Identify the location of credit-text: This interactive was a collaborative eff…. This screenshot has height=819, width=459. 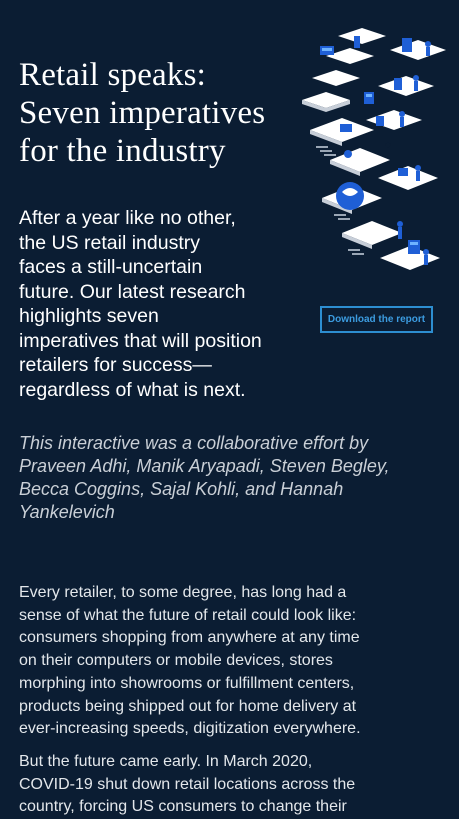
(204, 477).